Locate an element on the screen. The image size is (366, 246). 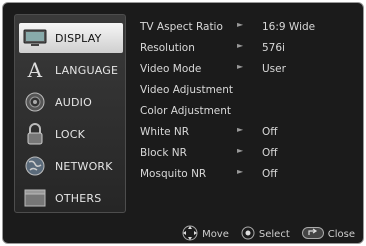
setting-label: TV Aspect Ratio is located at coordinates (181, 27).